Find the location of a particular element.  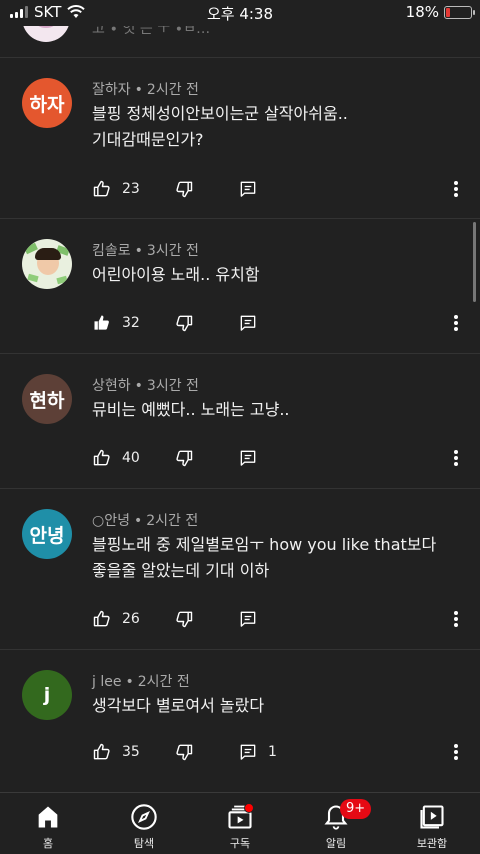

bottom-nav: 홈 탐색 구독 9+ 알림 보관함 is located at coordinates (240, 823).